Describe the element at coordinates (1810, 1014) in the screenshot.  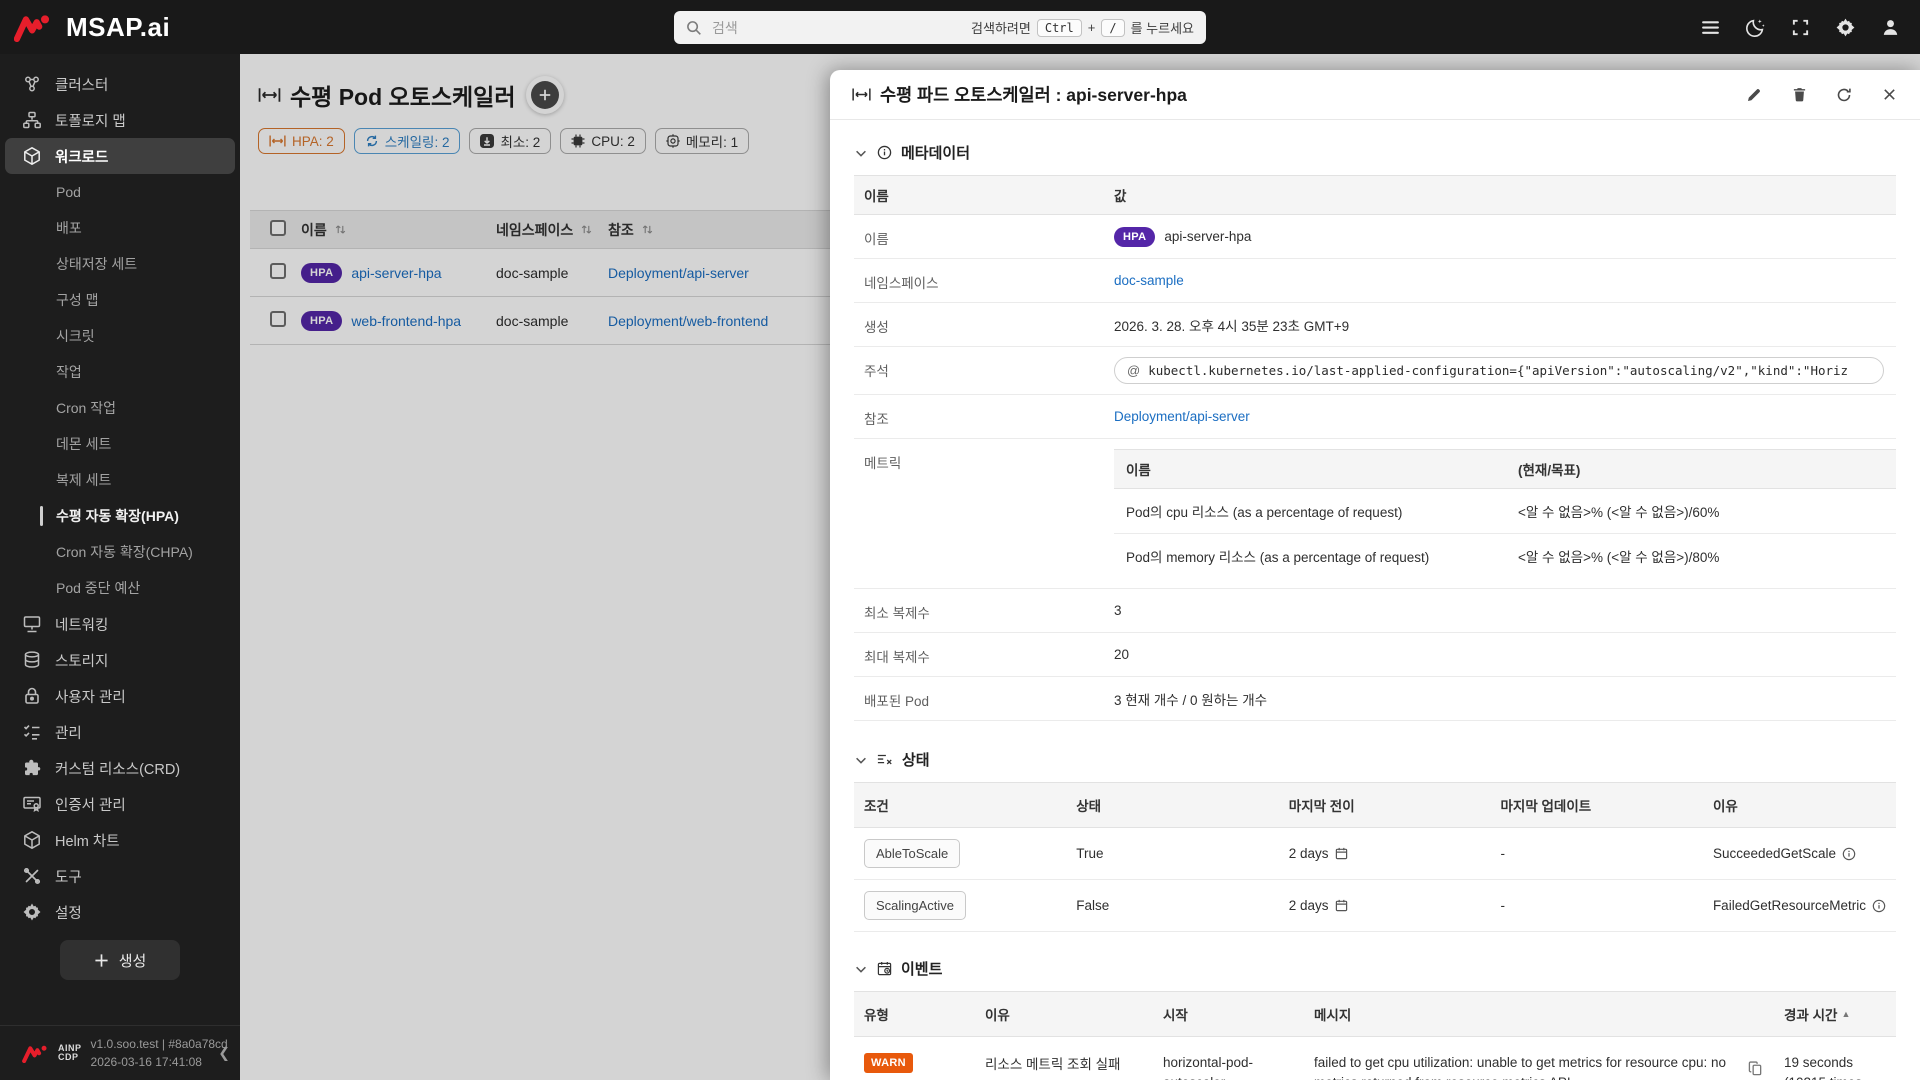
I see `events-col-age: 경과 시간` at that location.